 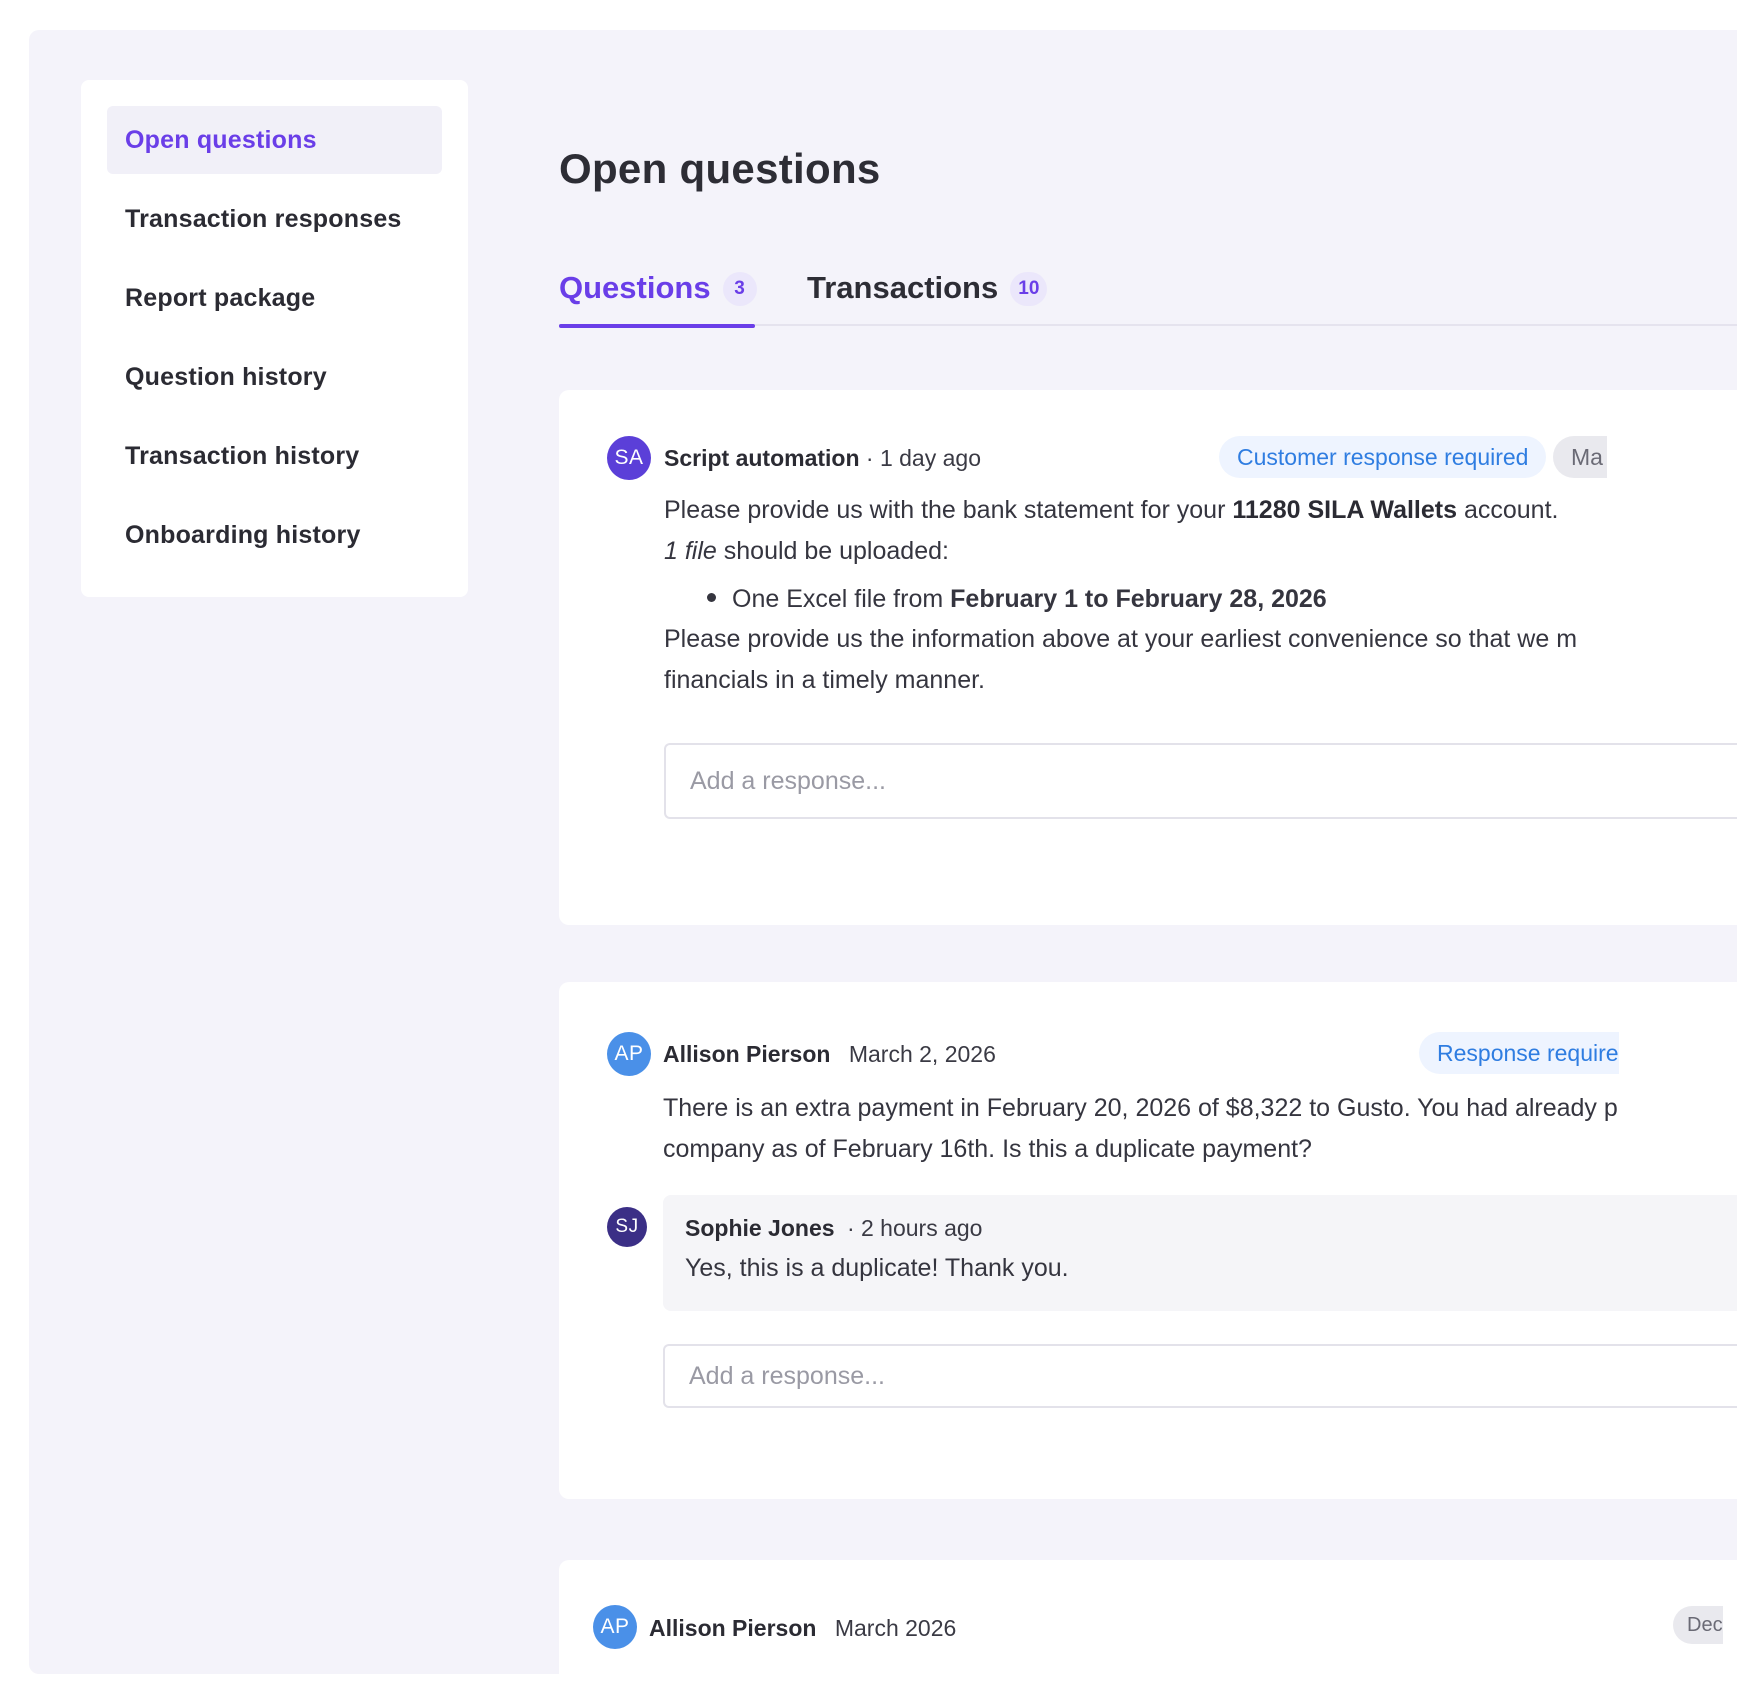 I want to click on question-meta: Allison Pierson March 2, 2026, so click(x=829, y=1054).